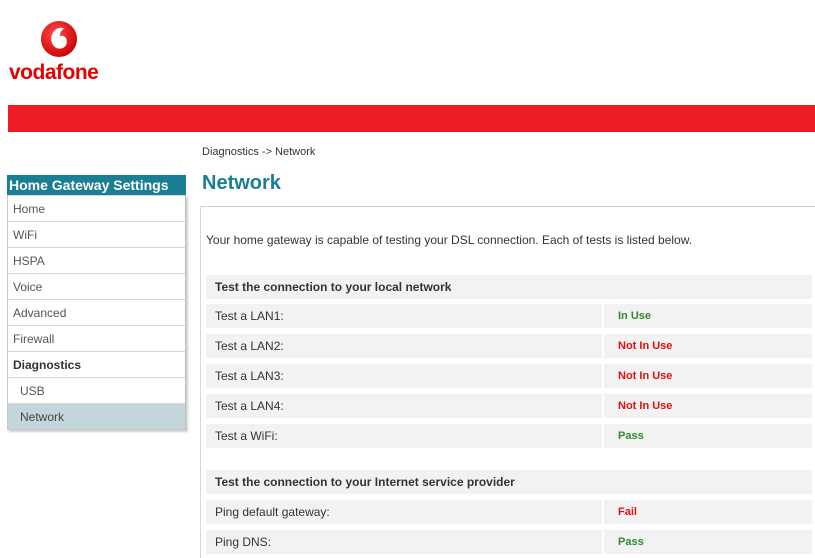 The width and height of the screenshot is (815, 558). What do you see at coordinates (96, 208) in the screenshot?
I see `sidebar-item-home: Home` at bounding box center [96, 208].